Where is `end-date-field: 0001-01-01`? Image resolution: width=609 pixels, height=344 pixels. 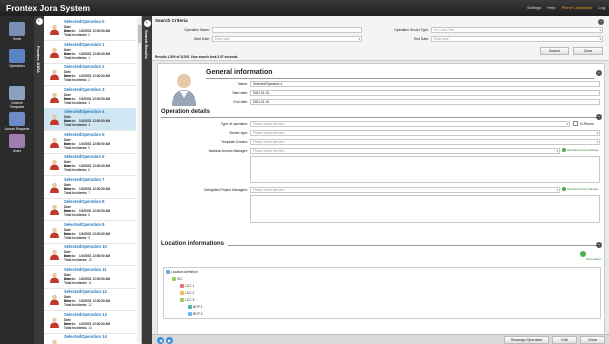 end-date-field: 0001-01-01 is located at coordinates (425, 102).